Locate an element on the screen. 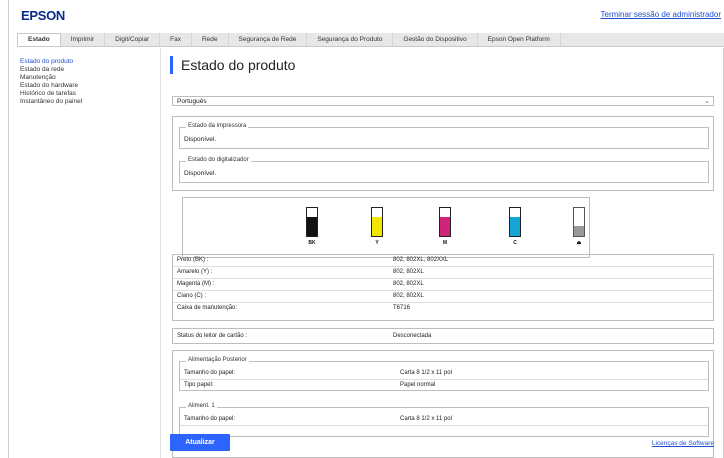  ink-table-label: Amarelo (Y) : is located at coordinates (195, 272).